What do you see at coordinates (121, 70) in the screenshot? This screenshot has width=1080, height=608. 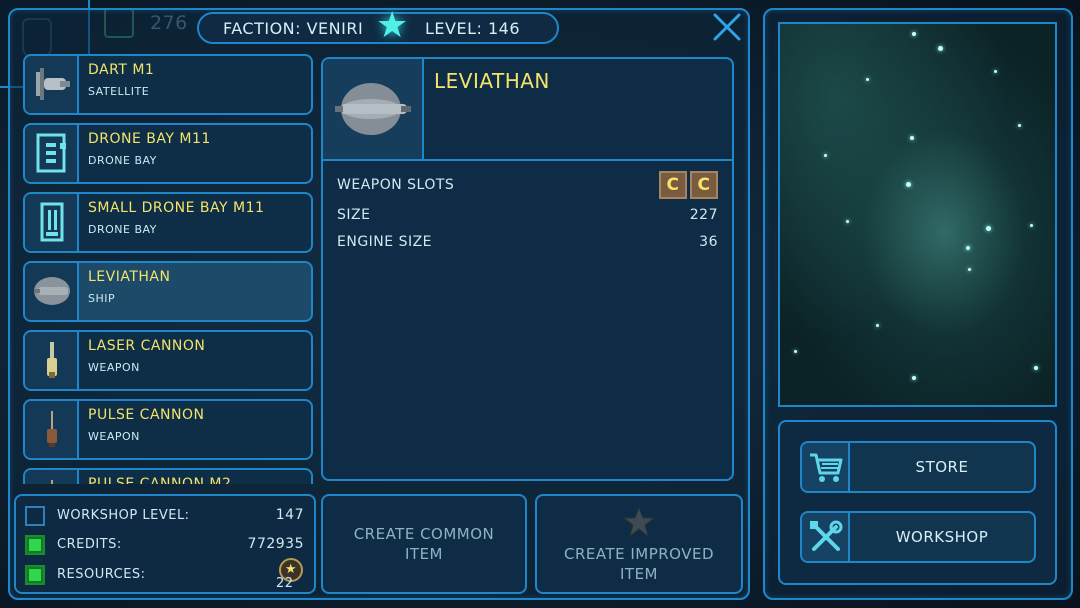 I see `item-name: DART M1` at bounding box center [121, 70].